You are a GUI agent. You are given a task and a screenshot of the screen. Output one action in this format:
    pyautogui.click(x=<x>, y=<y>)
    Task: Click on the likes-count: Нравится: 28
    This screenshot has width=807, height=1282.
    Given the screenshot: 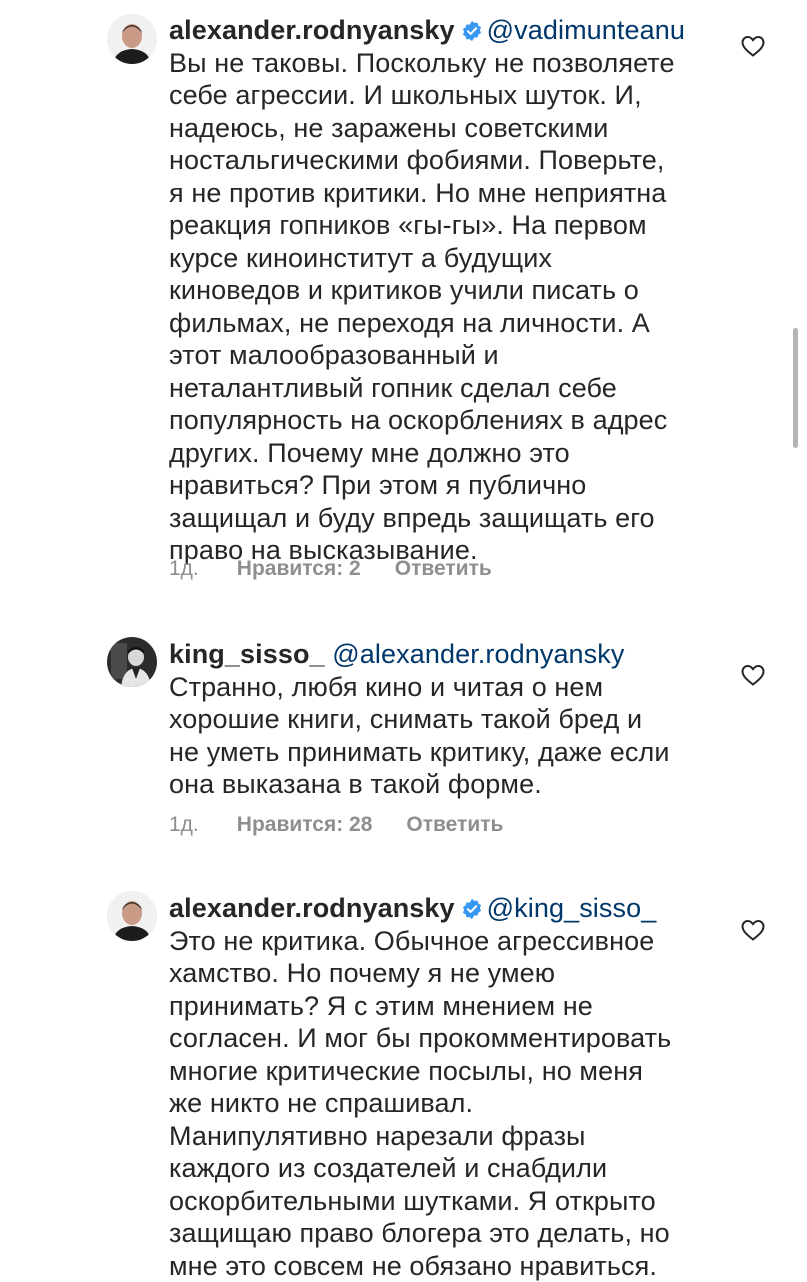 What is the action you would take?
    pyautogui.click(x=305, y=825)
    